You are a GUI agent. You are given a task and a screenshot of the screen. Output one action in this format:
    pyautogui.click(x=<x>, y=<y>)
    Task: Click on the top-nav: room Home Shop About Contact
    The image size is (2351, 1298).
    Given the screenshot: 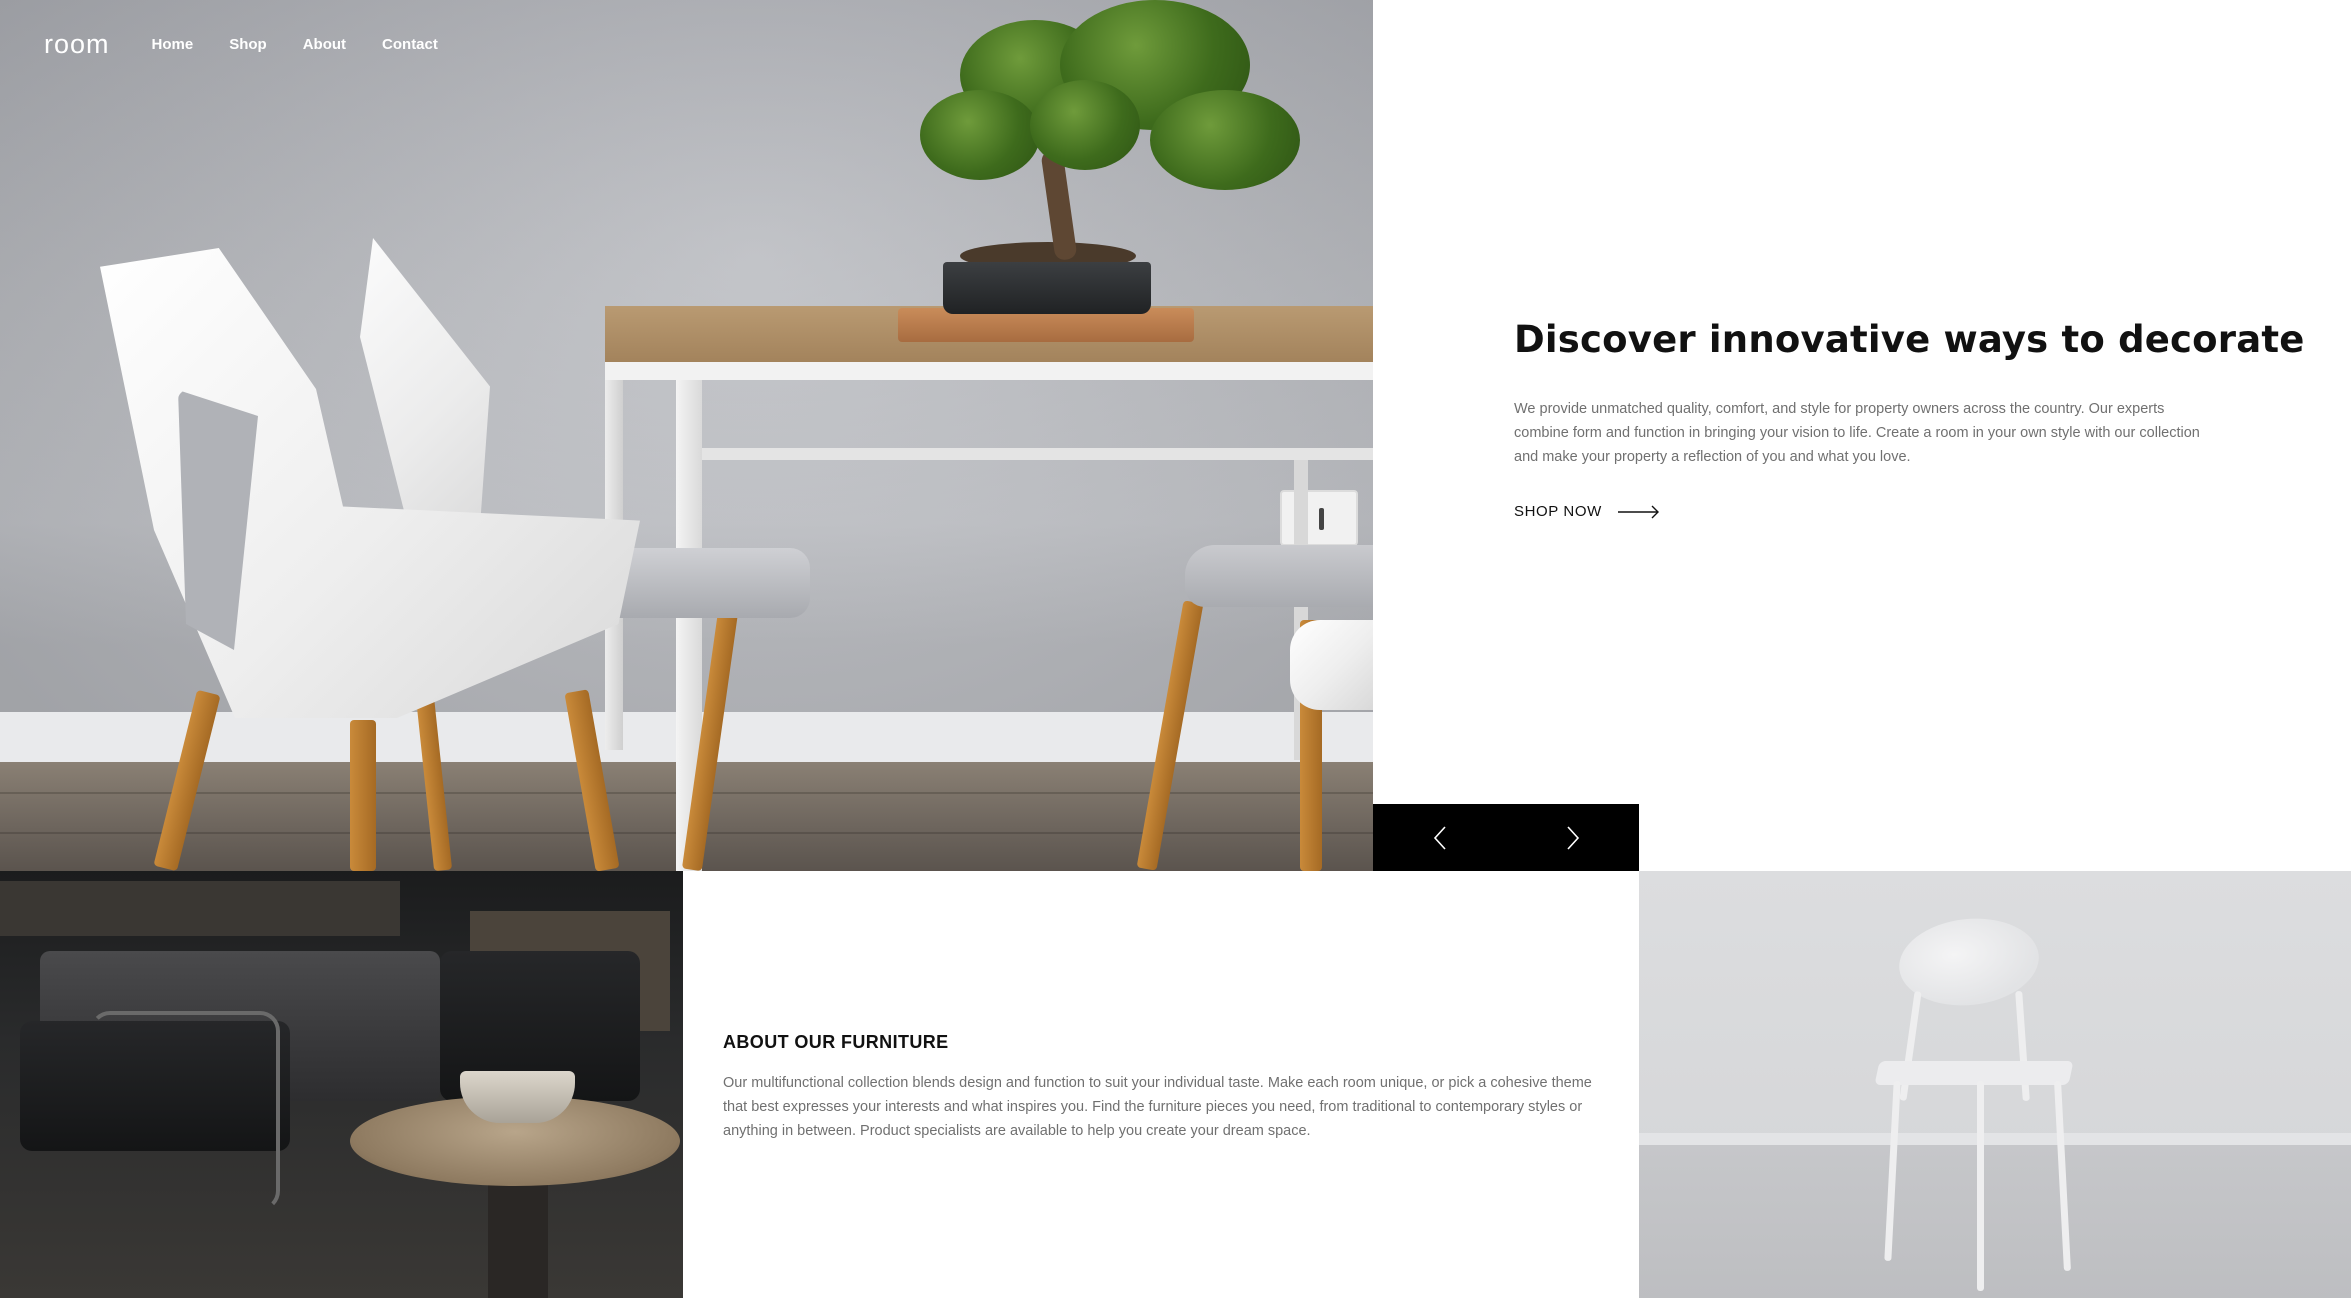 What is the action you would take?
    pyautogui.click(x=241, y=44)
    